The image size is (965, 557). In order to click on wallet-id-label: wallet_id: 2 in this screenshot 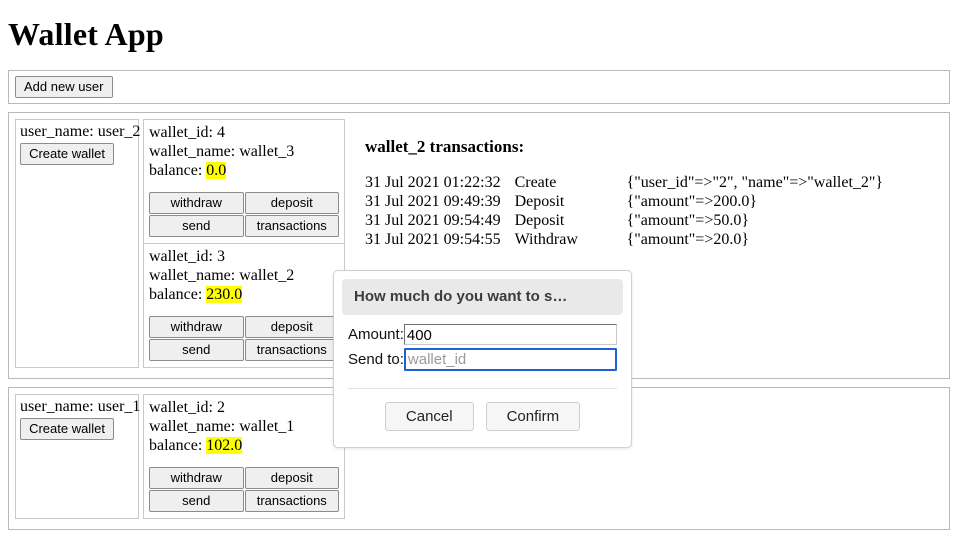, I will do `click(187, 407)`.